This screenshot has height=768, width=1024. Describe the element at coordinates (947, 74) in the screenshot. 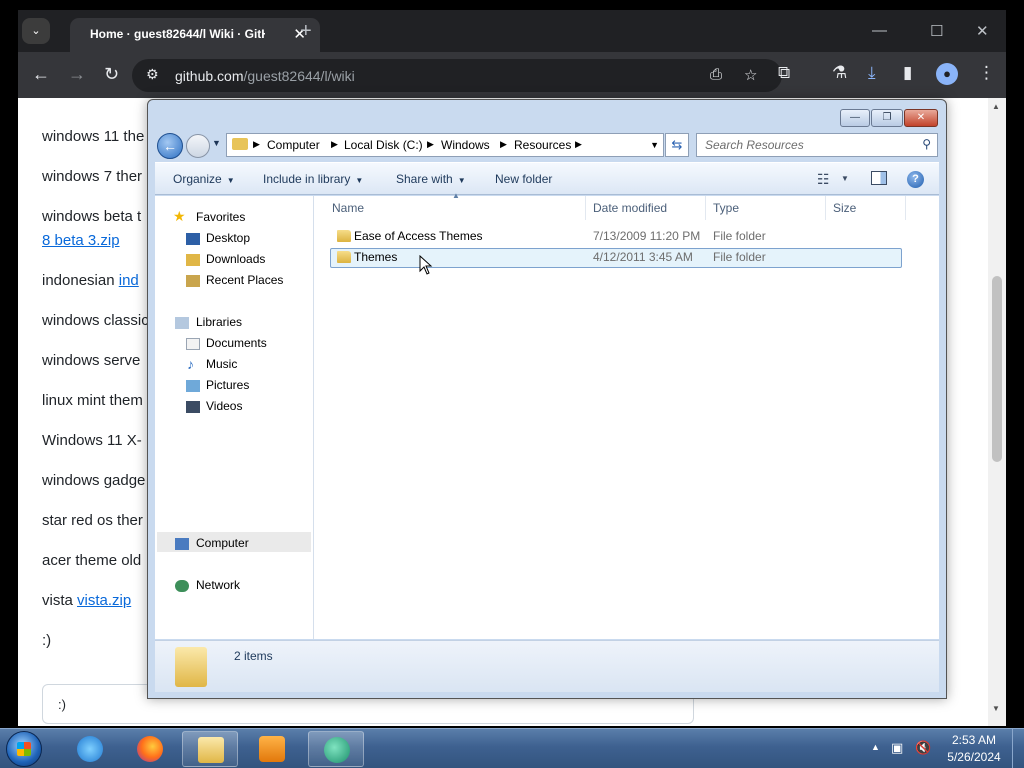

I see `profile-avatar-icon: ●` at that location.